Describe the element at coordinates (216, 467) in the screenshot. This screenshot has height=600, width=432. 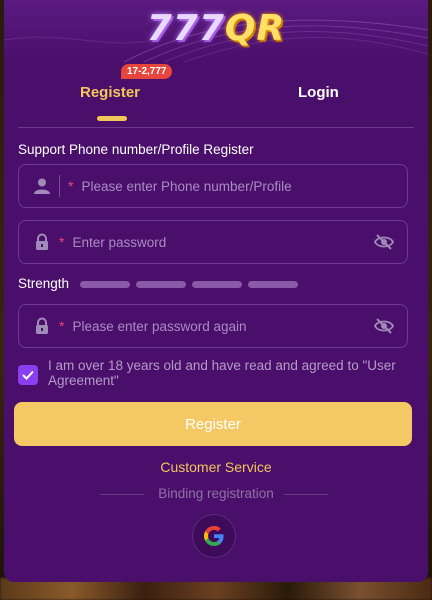
I see `customer-service-link: Customer Service` at that location.